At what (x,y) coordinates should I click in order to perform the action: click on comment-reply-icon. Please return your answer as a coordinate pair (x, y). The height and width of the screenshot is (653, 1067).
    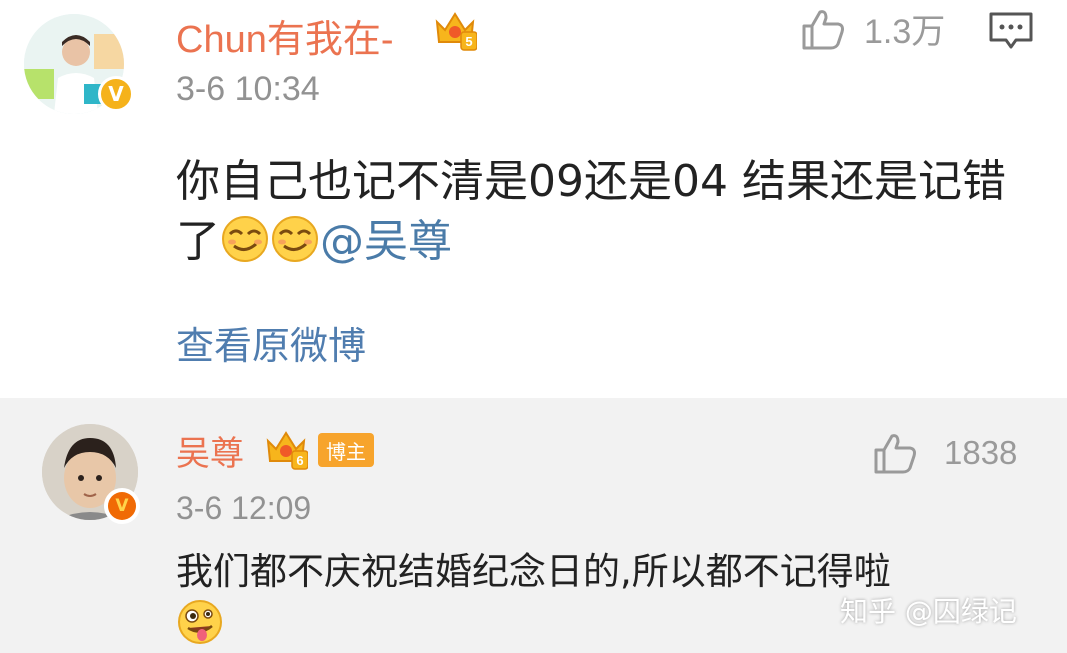
    Looking at the image, I should click on (1011, 33).